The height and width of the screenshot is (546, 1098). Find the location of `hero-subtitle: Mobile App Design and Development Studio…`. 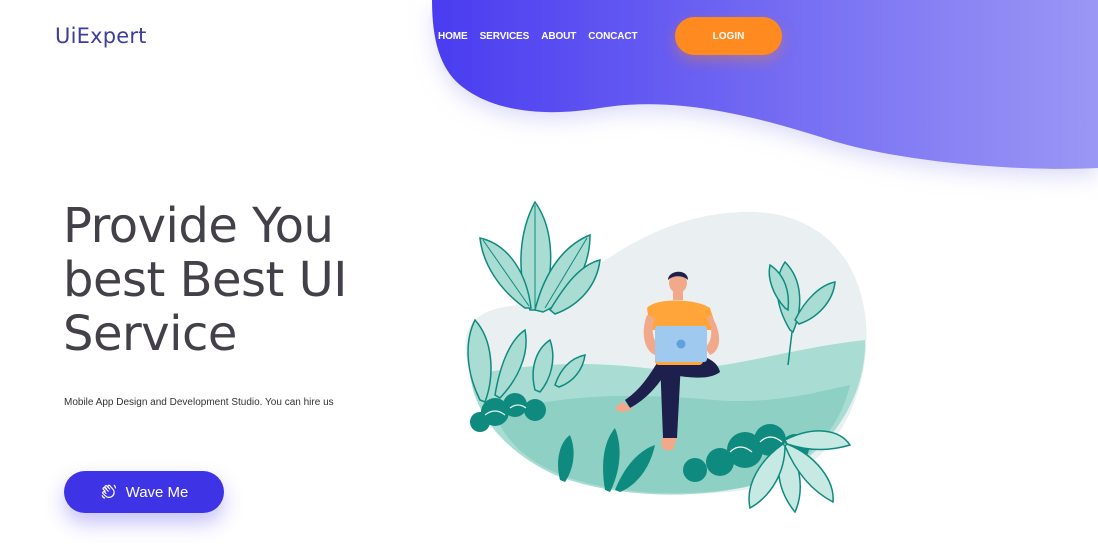

hero-subtitle: Mobile App Design and Development Studio… is located at coordinates (199, 402).